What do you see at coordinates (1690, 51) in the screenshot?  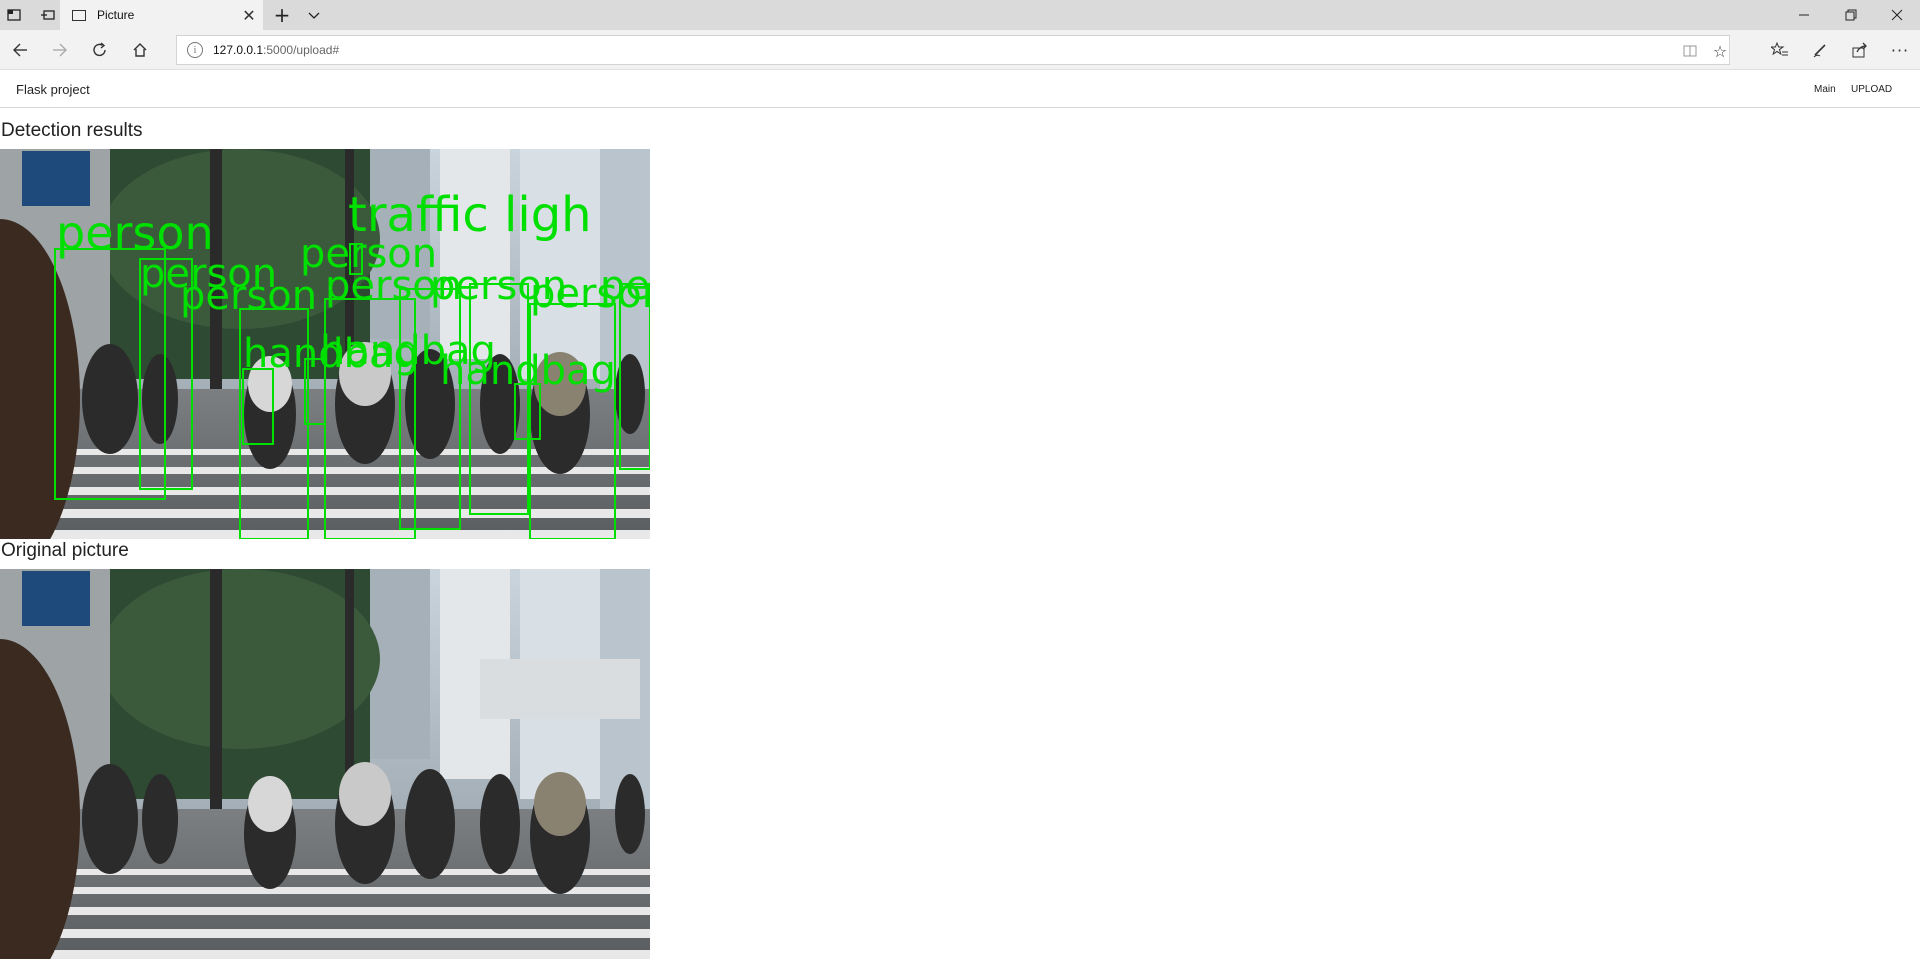 I see `reading-view-icon` at bounding box center [1690, 51].